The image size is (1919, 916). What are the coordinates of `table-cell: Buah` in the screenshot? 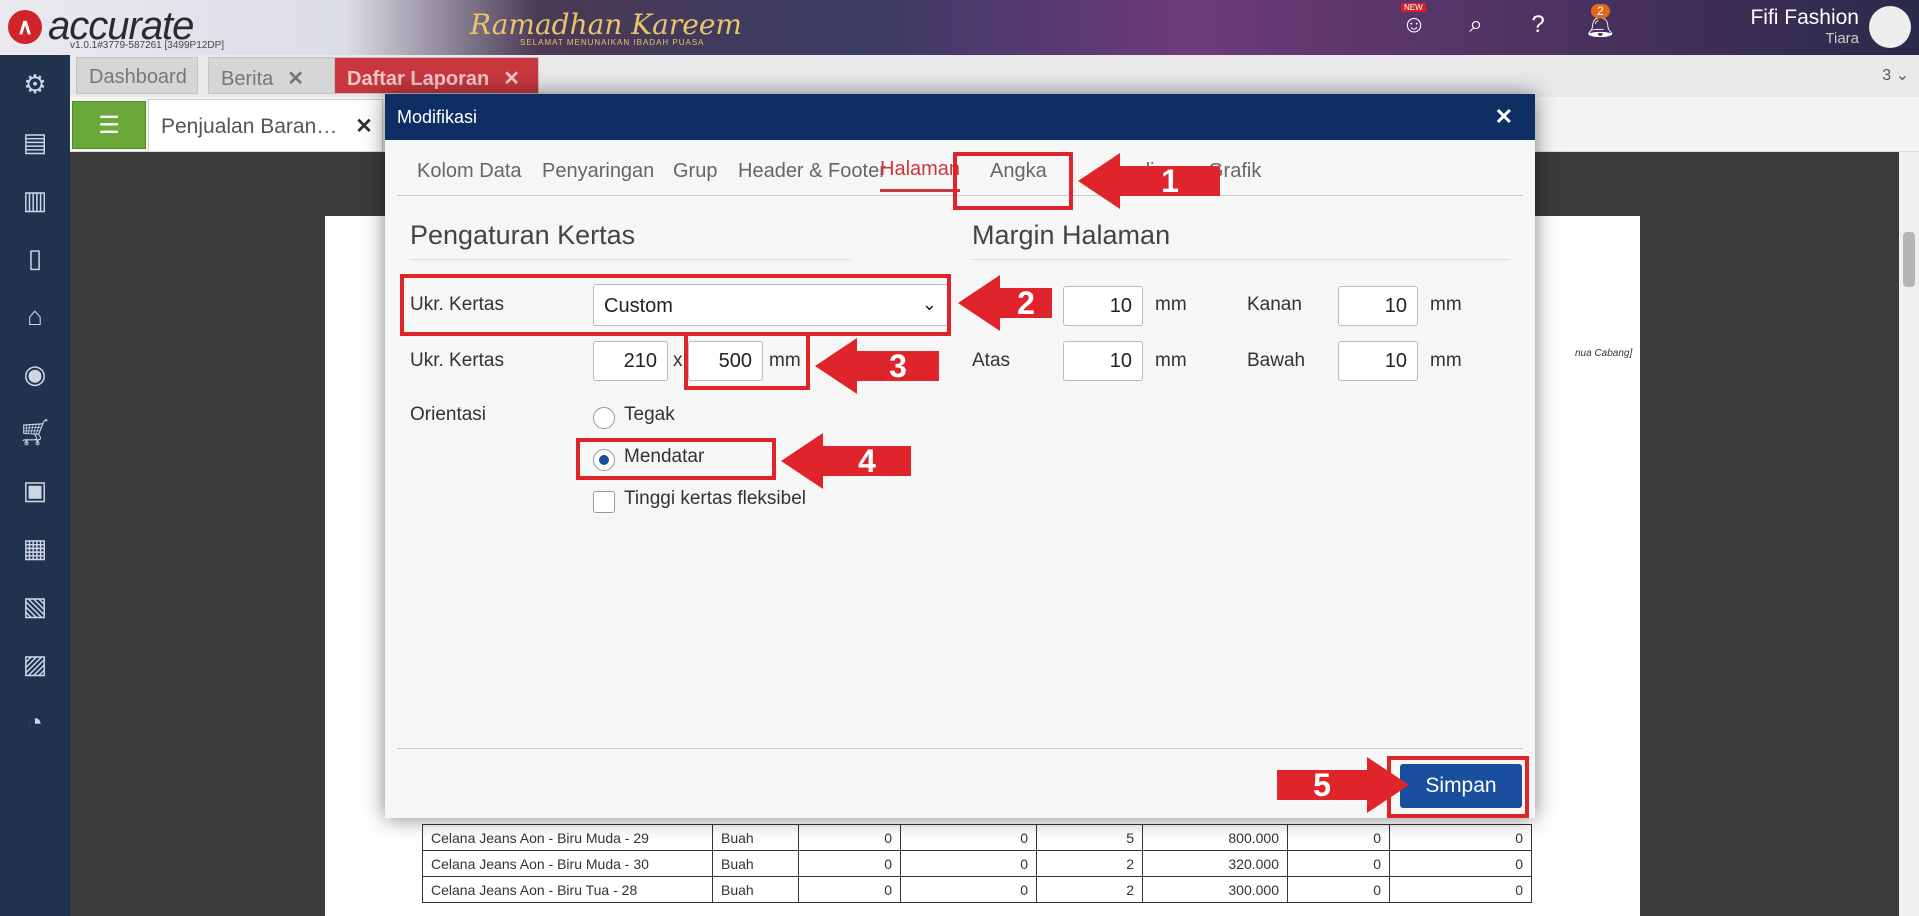 It's located at (755, 863).